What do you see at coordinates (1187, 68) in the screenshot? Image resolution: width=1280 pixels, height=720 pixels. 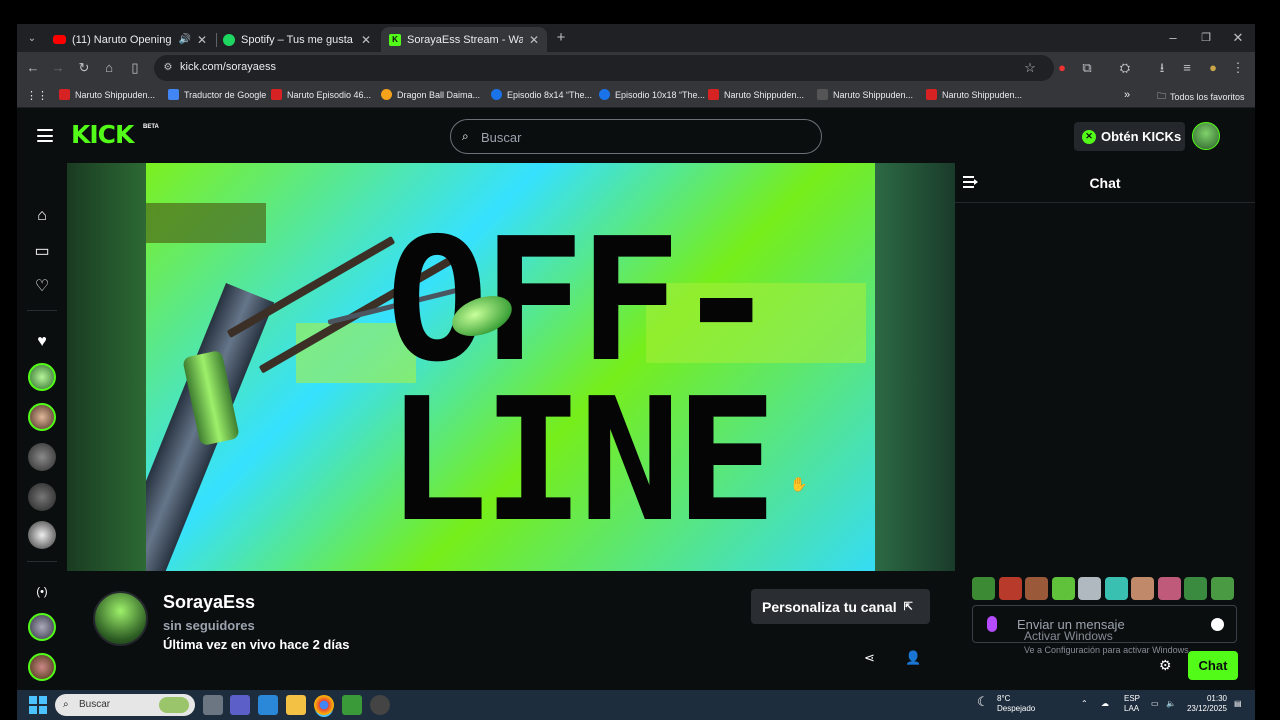 I see `reading-list-icon: ≡` at bounding box center [1187, 68].